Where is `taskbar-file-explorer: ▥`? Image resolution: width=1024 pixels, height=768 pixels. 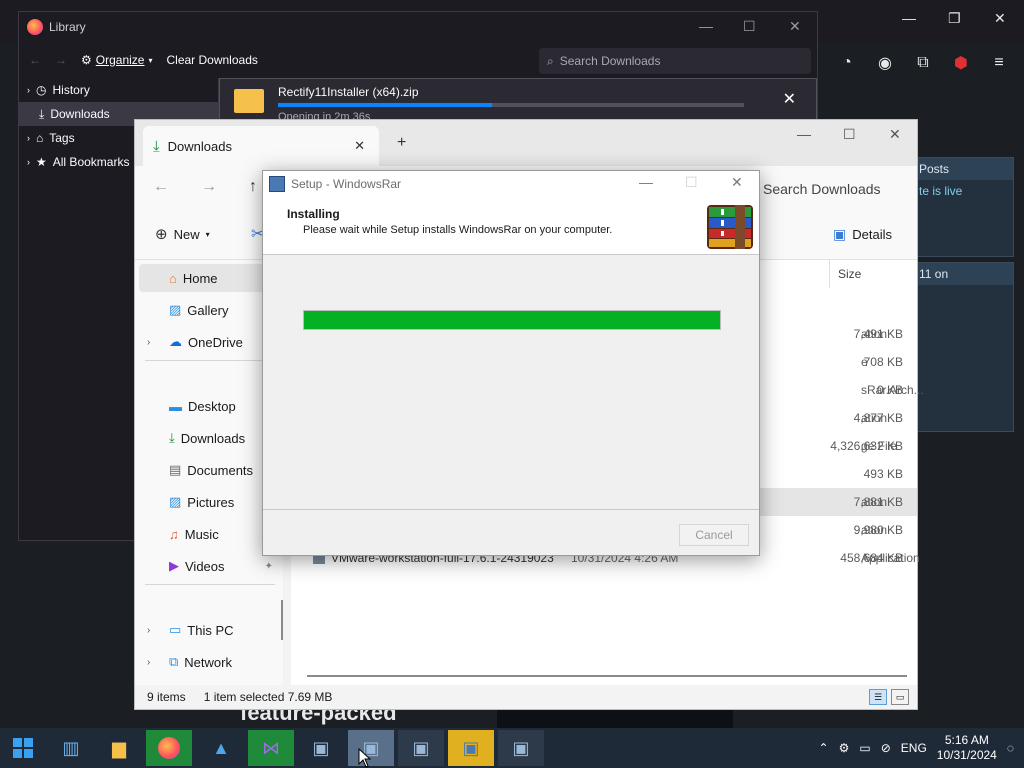
taskbar-file-explorer: ▥ is located at coordinates (71, 748).